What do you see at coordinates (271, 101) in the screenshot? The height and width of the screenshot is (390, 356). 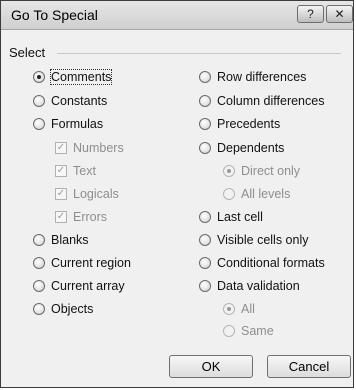 I see `option-label: Column differences` at bounding box center [271, 101].